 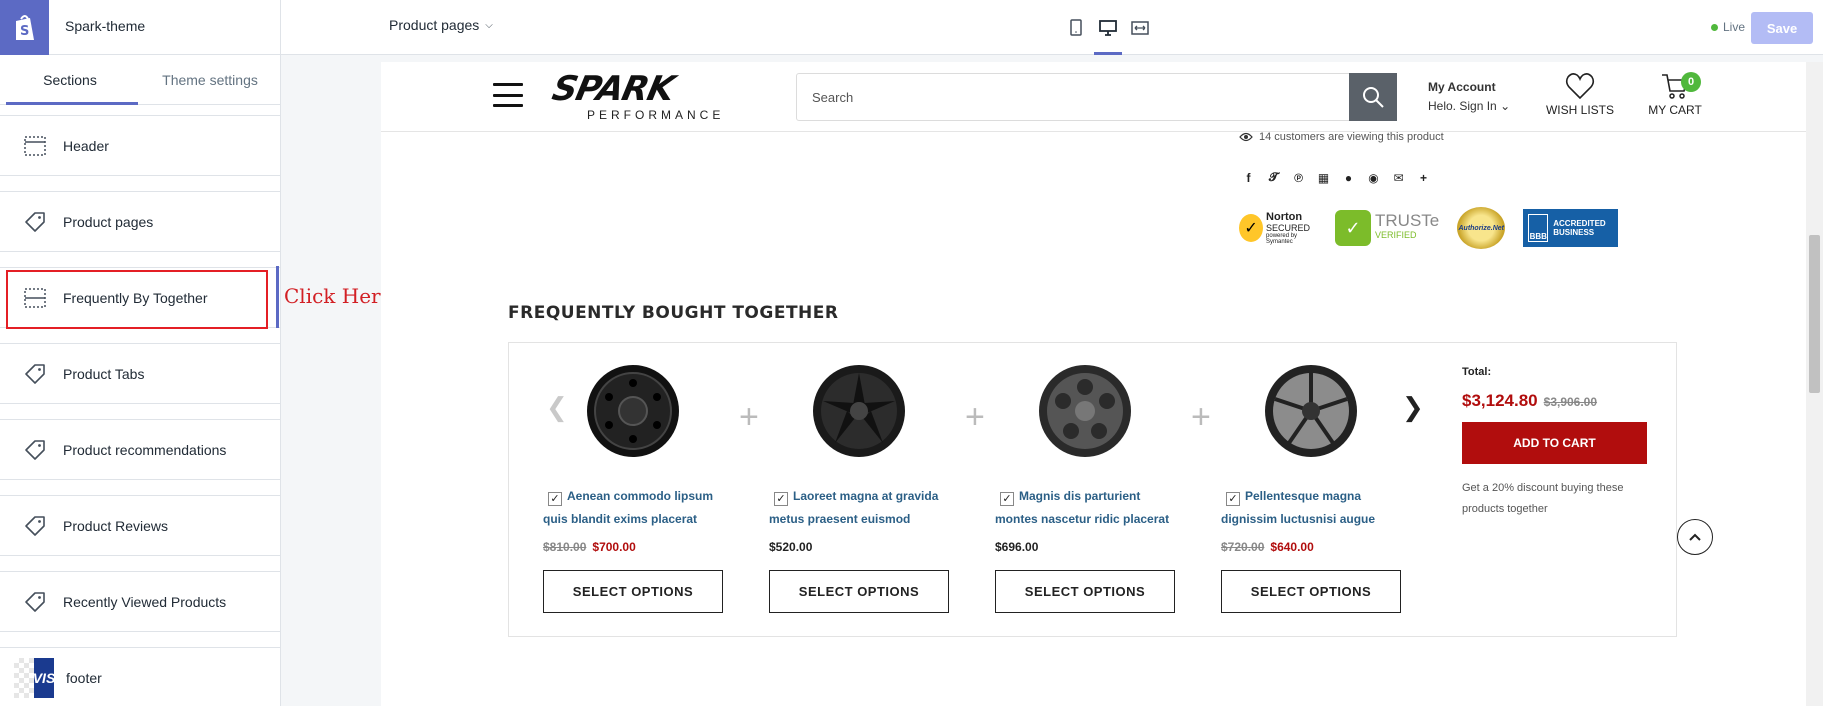 I want to click on bbb-badge: BBB ACCREDITED BUSINESS, so click(x=1571, y=228).